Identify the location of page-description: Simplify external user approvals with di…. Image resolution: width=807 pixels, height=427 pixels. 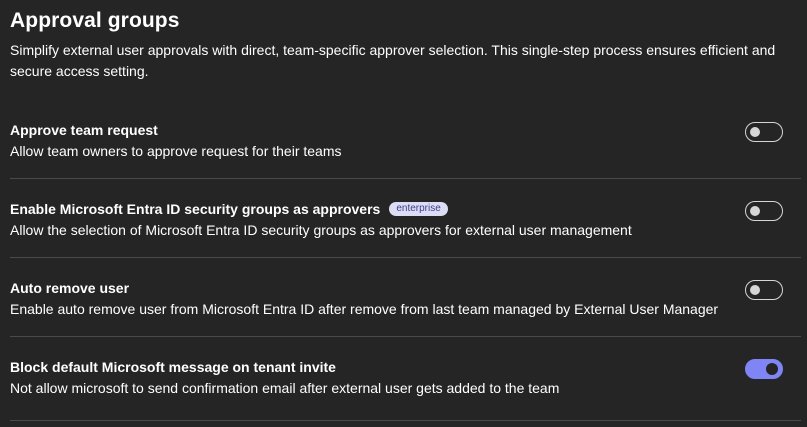
(393, 60).